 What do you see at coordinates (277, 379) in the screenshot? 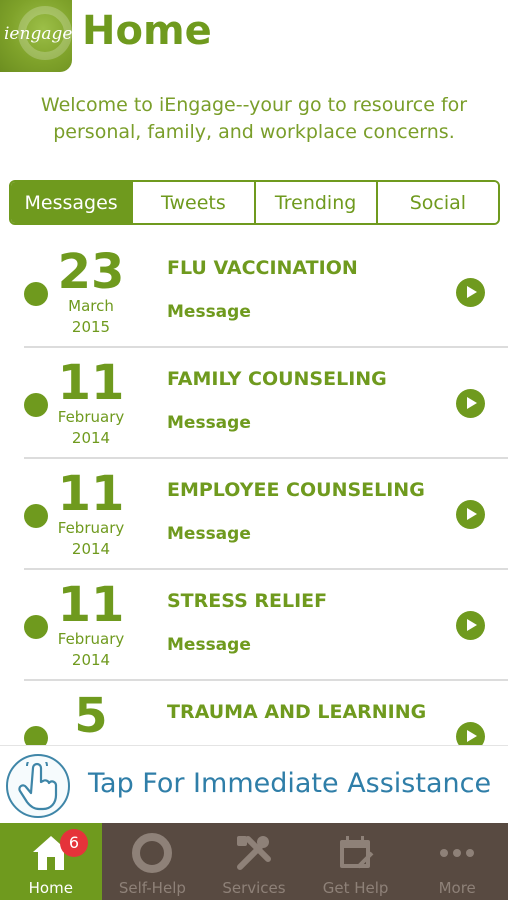
I see `message-title: FAMILY COUNSELING` at bounding box center [277, 379].